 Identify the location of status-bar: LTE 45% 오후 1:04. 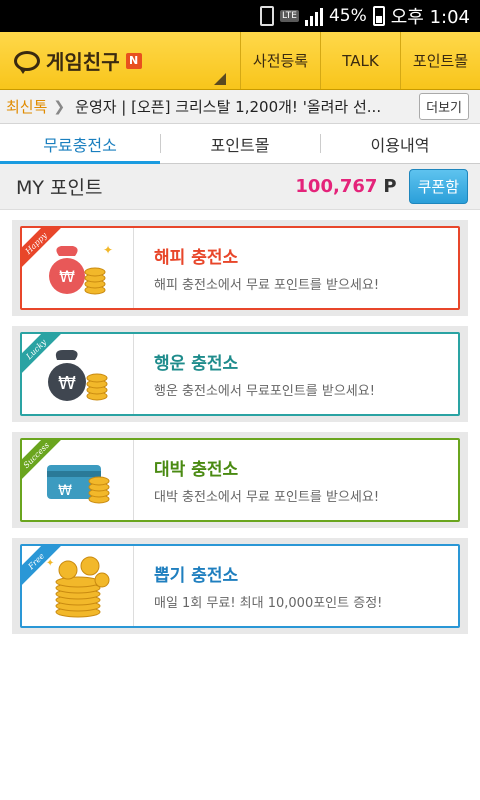
(240, 16).